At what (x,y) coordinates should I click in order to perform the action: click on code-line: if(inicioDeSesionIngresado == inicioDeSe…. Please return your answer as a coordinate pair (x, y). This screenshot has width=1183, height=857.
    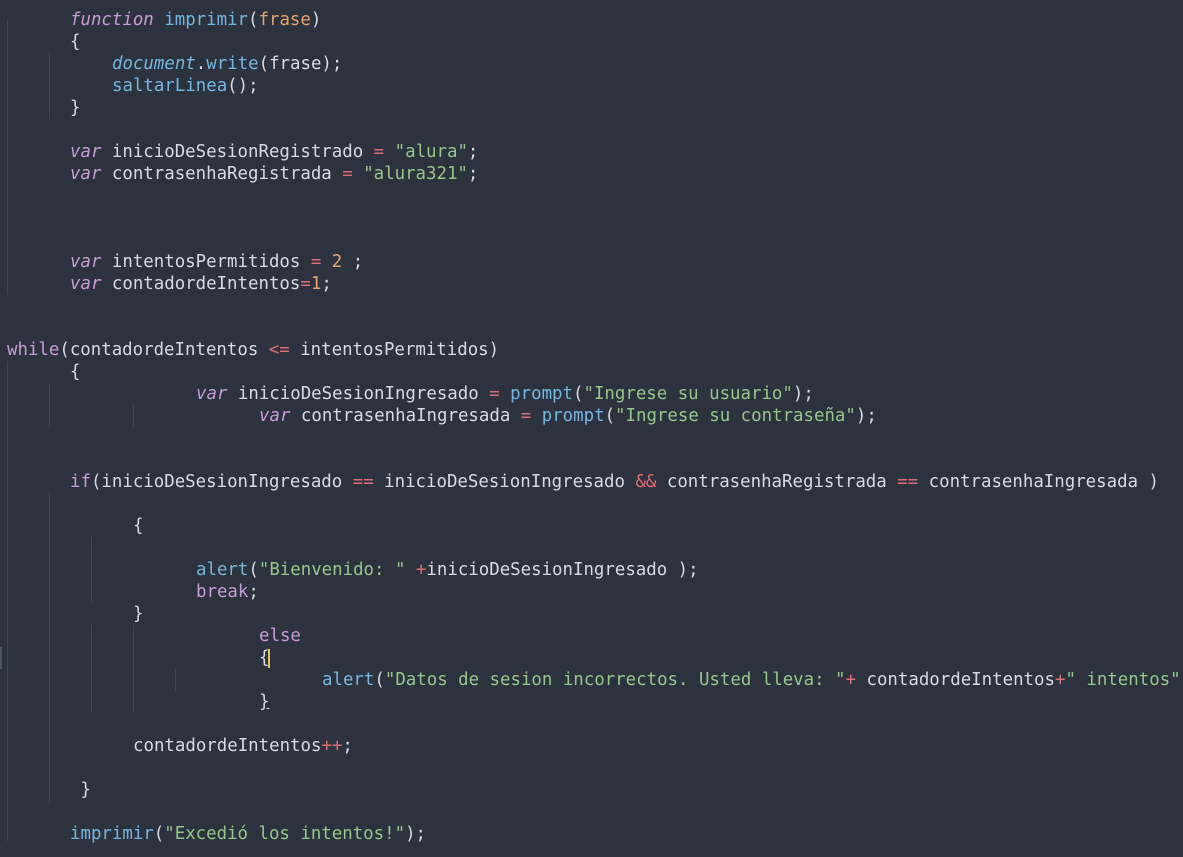
    Looking at the image, I should click on (614, 482).